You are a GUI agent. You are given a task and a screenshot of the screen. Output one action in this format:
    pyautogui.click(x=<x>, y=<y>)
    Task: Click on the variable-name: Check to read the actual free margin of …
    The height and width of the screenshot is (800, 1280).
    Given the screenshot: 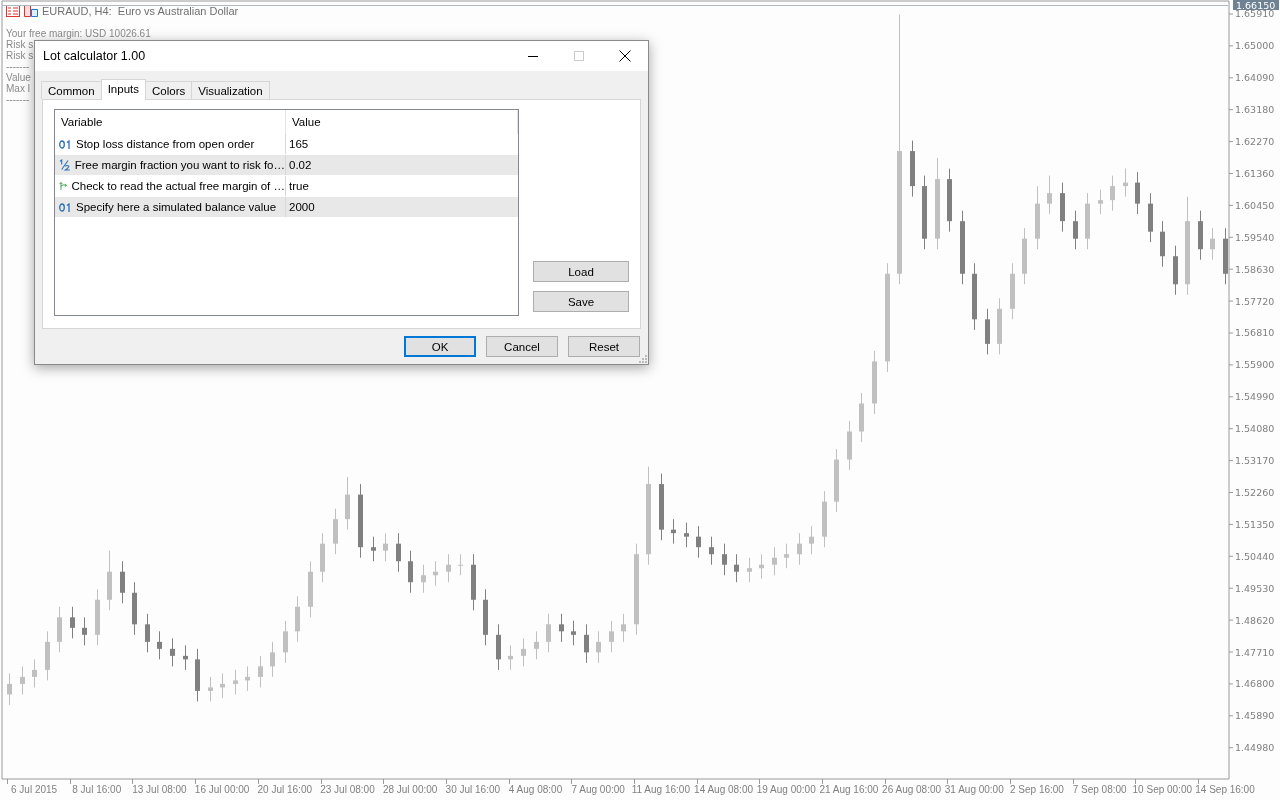 What is the action you would take?
    pyautogui.click(x=178, y=186)
    